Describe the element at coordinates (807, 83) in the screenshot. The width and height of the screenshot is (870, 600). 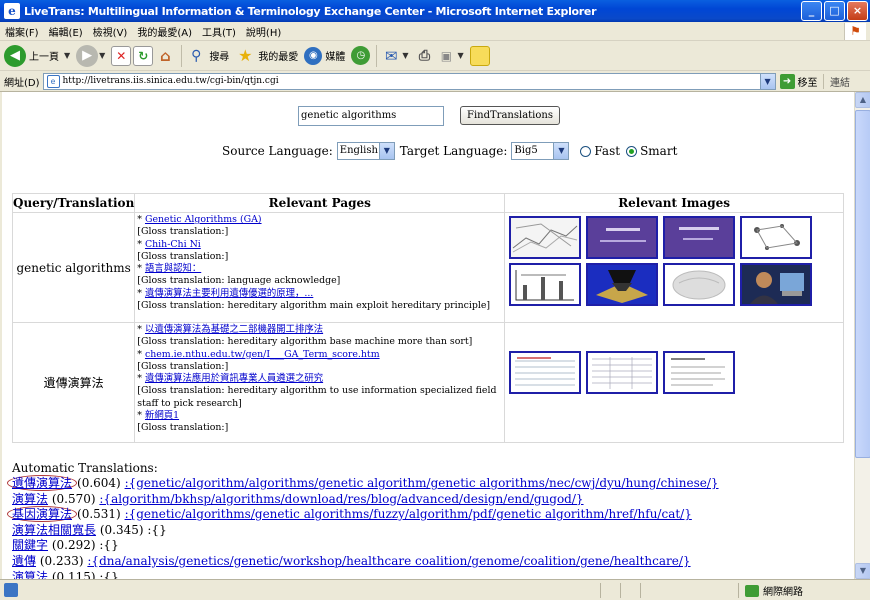
I see `go-label: 移至` at that location.